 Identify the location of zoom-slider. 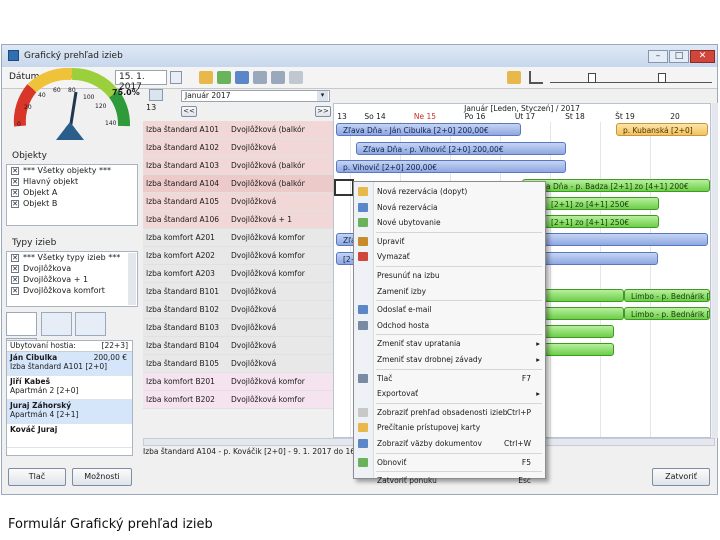
(631, 78).